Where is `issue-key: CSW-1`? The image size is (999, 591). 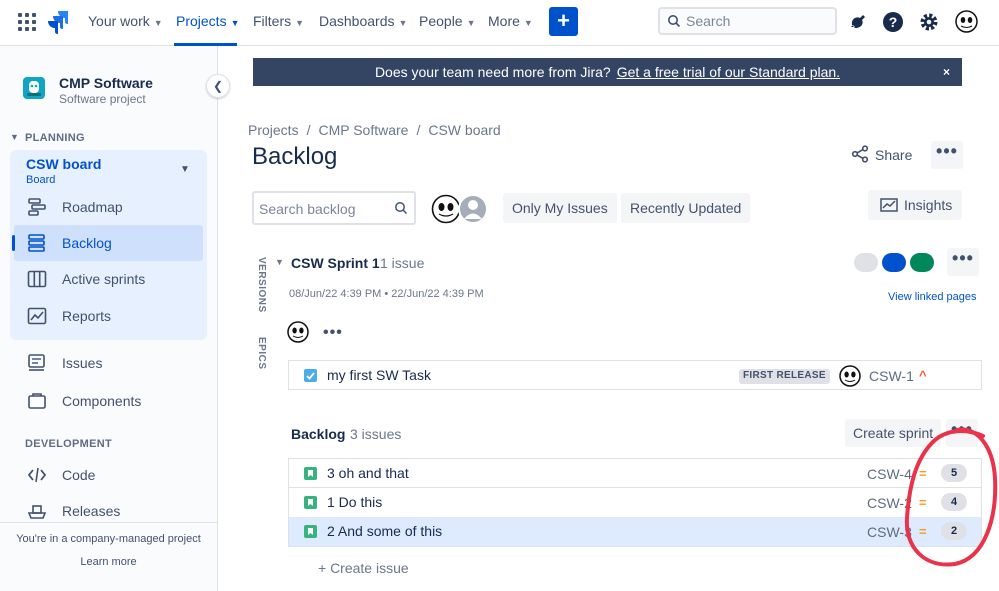 issue-key: CSW-1 is located at coordinates (891, 376).